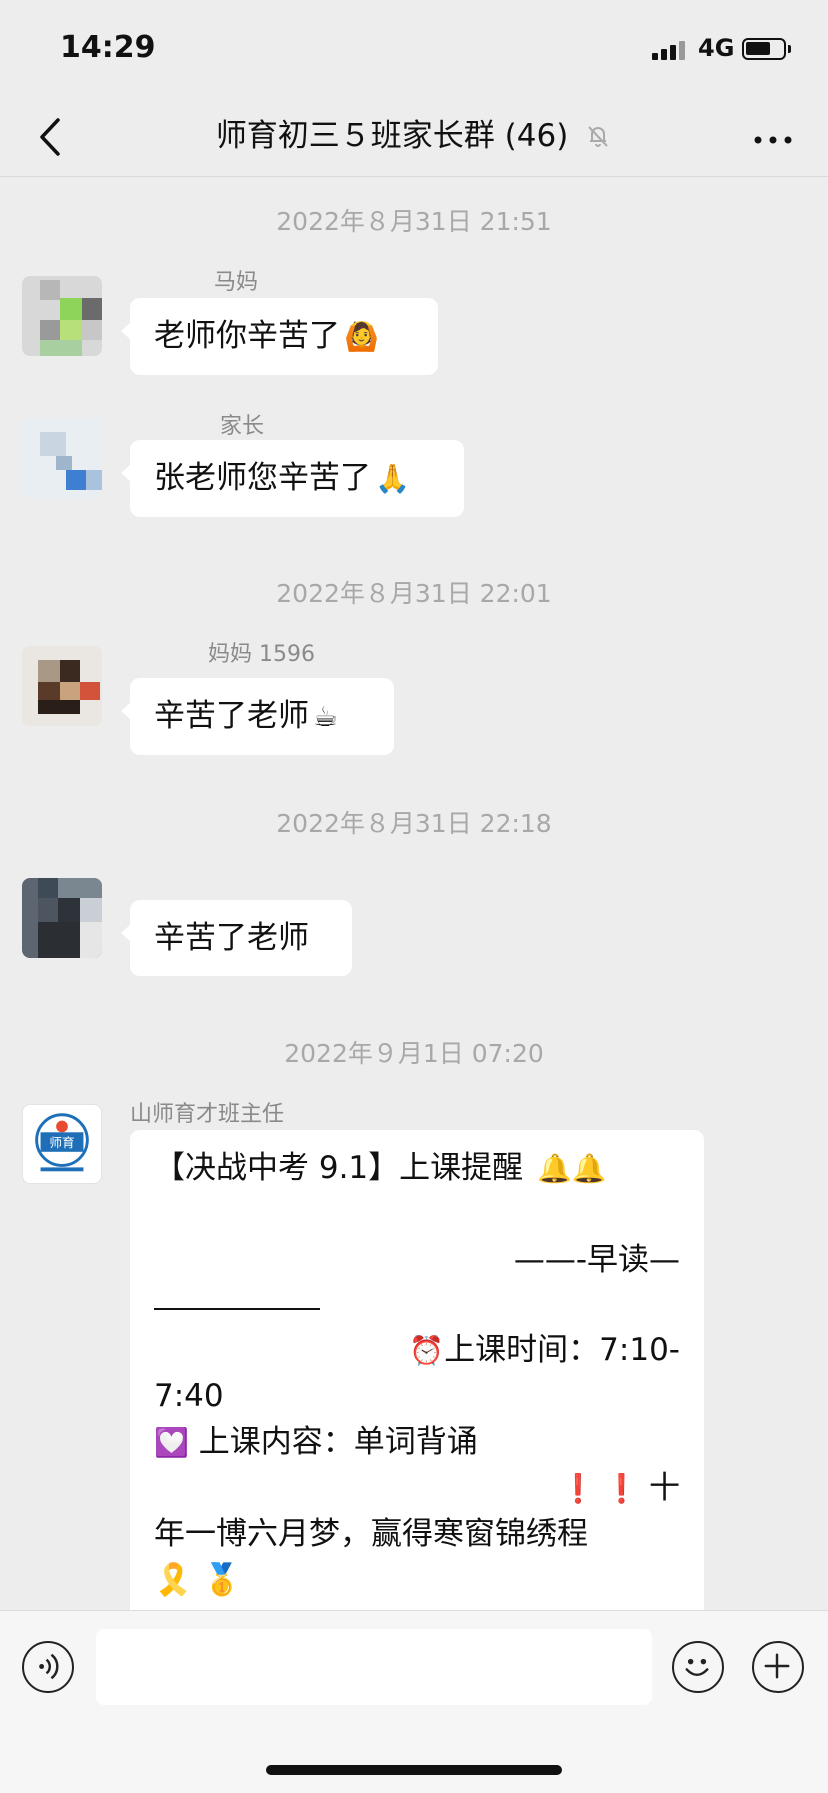 The height and width of the screenshot is (1793, 828). I want to click on message-line: 年一博六月梦，赢得寒窗锦绣程, so click(371, 1534).